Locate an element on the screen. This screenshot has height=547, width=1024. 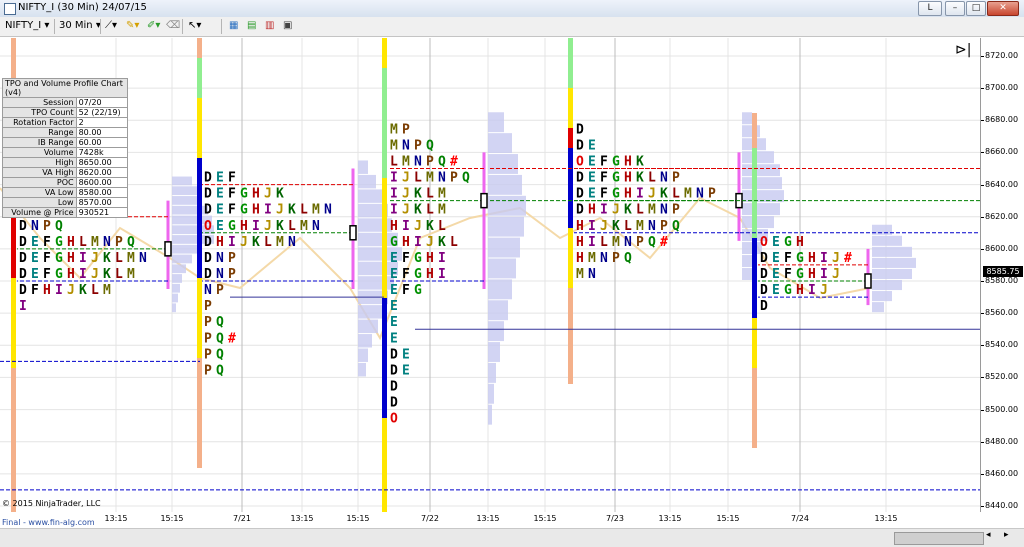
price-tick is located at coordinates (982, 410).